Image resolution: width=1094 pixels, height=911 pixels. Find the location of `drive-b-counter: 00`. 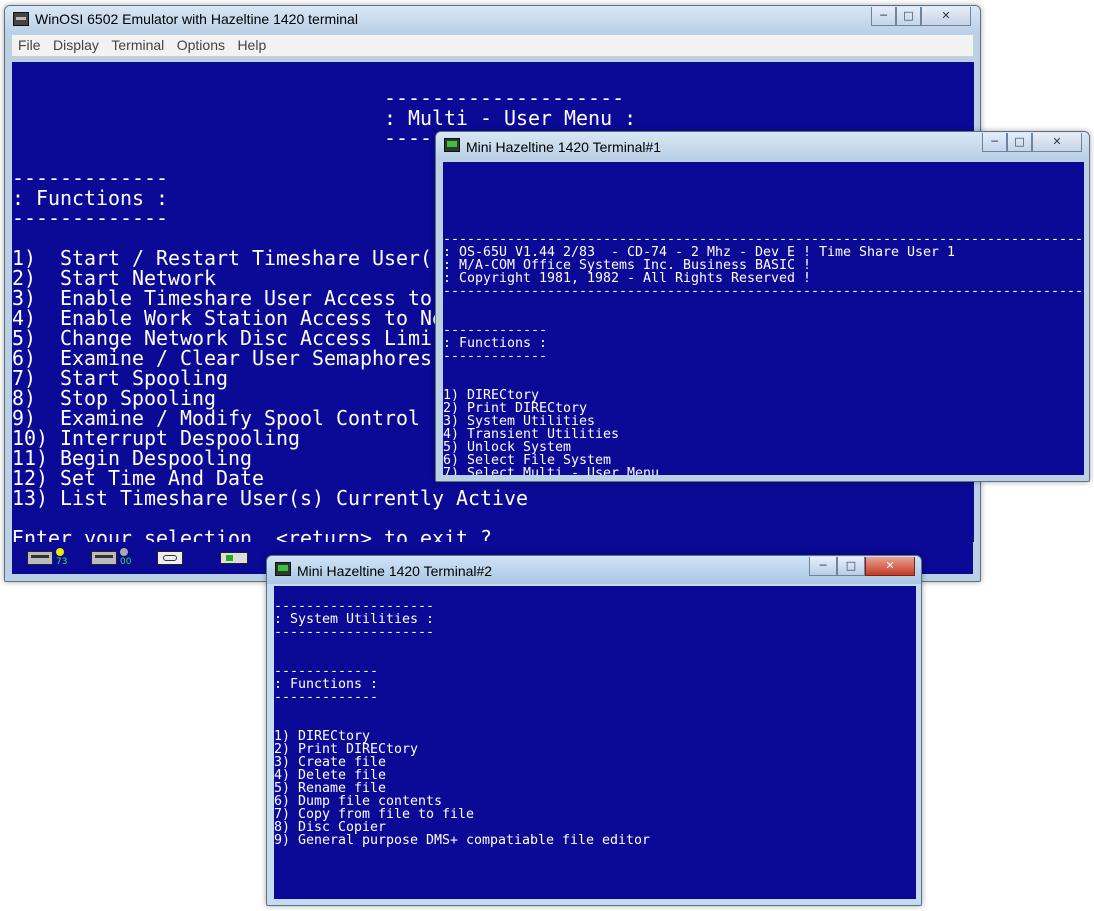

drive-b-counter: 00 is located at coordinates (126, 562).